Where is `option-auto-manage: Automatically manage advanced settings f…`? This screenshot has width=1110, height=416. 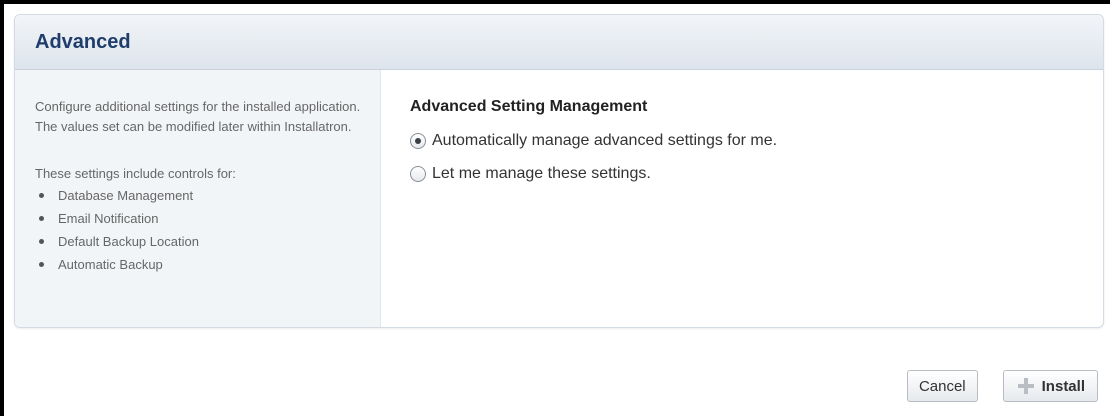 option-auto-manage: Automatically manage advanced settings f… is located at coordinates (756, 141).